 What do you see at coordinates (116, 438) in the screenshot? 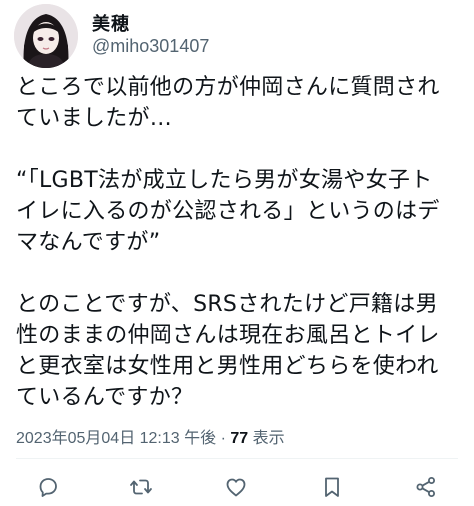
I see `timestamp: 2023年05月04日 12:13 午後` at bounding box center [116, 438].